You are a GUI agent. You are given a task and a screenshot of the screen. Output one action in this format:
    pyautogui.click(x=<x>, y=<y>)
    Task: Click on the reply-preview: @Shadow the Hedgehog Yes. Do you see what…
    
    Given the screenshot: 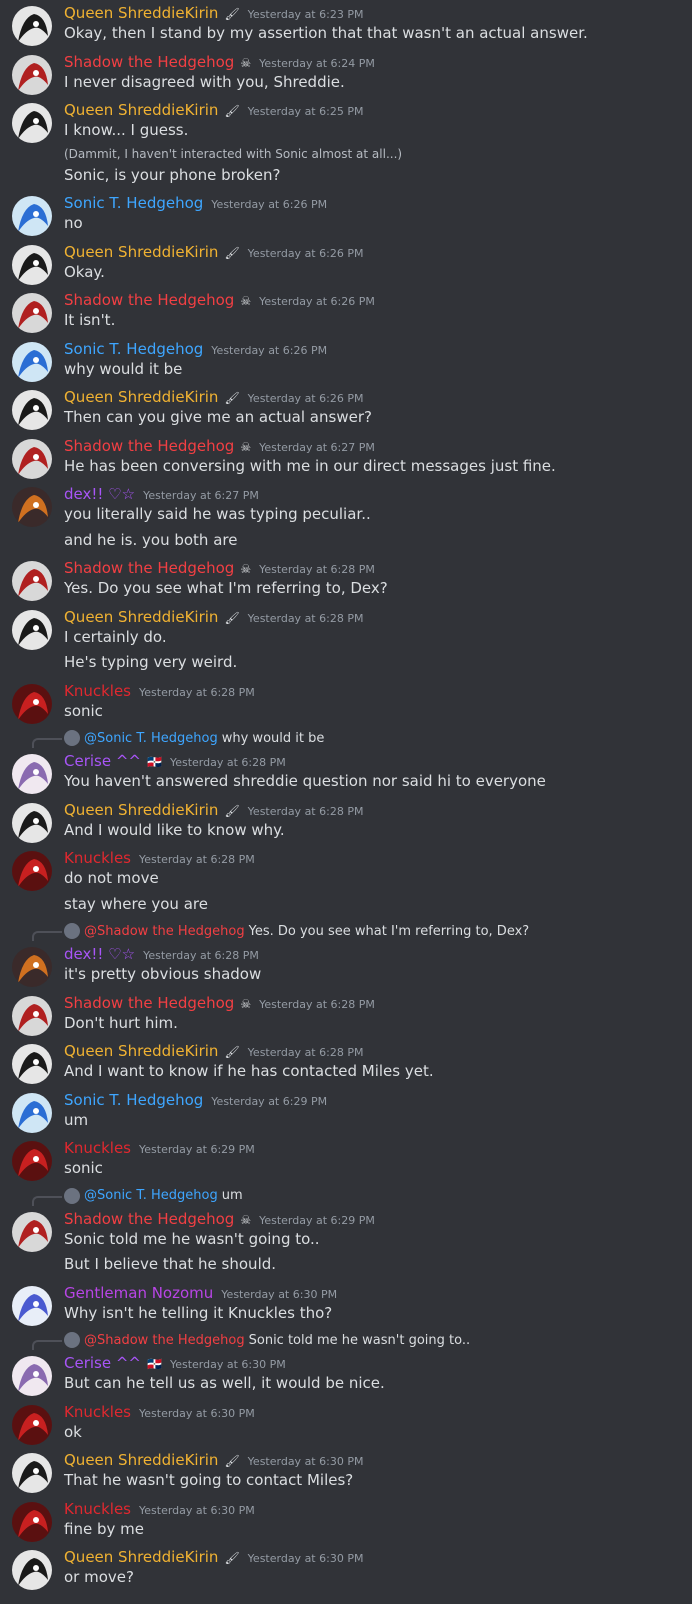 What is the action you would take?
    pyautogui.click(x=296, y=931)
    